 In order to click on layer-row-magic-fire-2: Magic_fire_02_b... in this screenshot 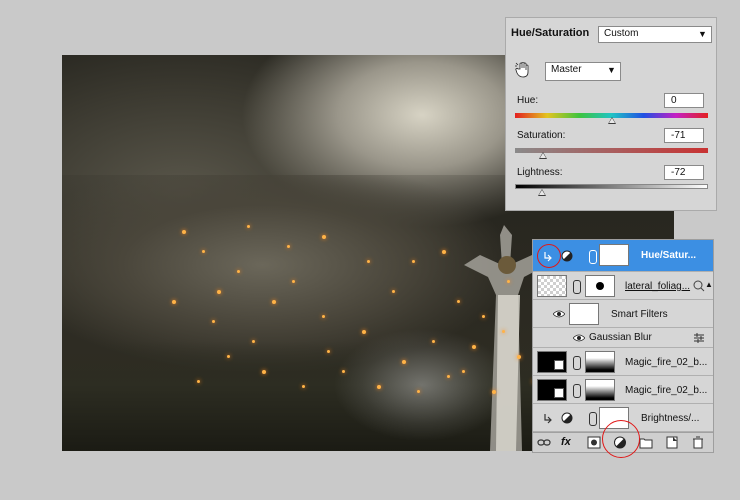, I will do `click(623, 390)`.